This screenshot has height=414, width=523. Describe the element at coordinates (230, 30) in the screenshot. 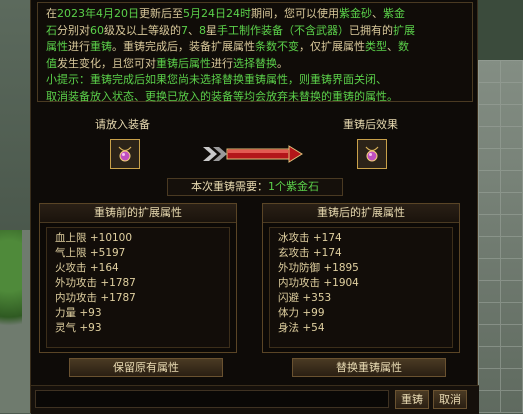

I see `notice-line-2: 石分别对60级及以上等级的7、8星手工制作装备（不含武器）已拥有的扩展` at that location.